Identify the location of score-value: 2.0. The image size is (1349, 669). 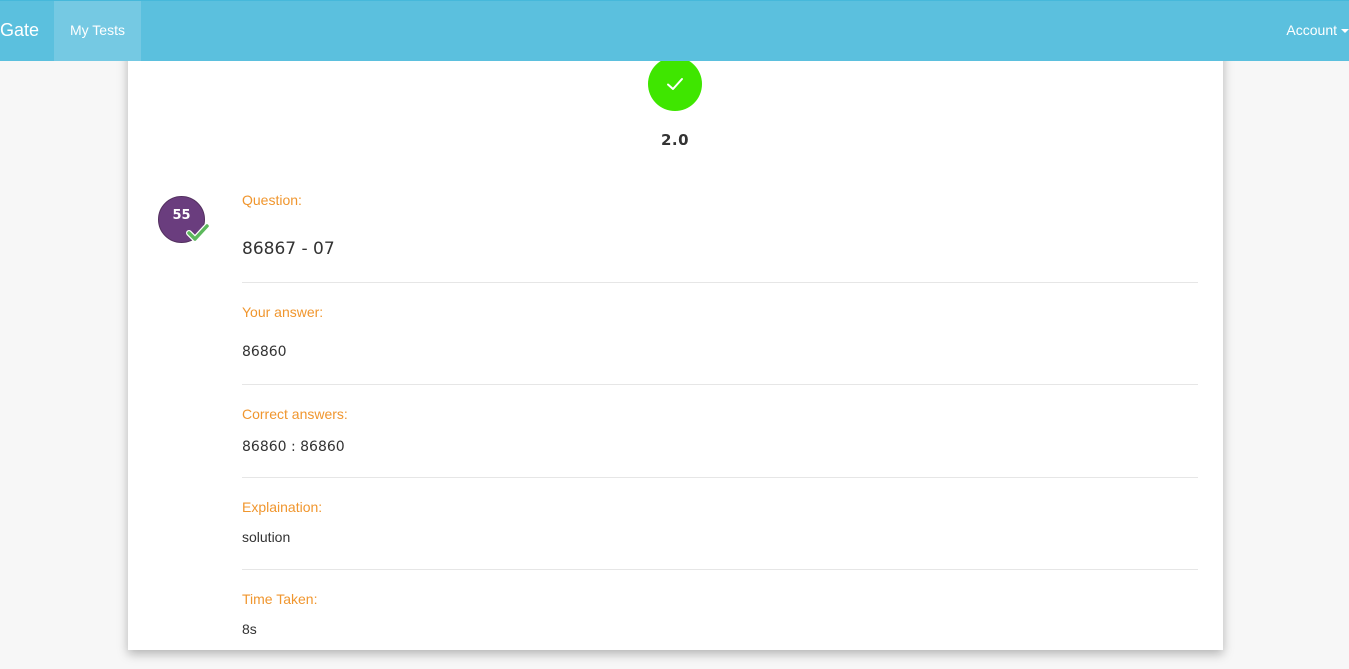
(675, 140).